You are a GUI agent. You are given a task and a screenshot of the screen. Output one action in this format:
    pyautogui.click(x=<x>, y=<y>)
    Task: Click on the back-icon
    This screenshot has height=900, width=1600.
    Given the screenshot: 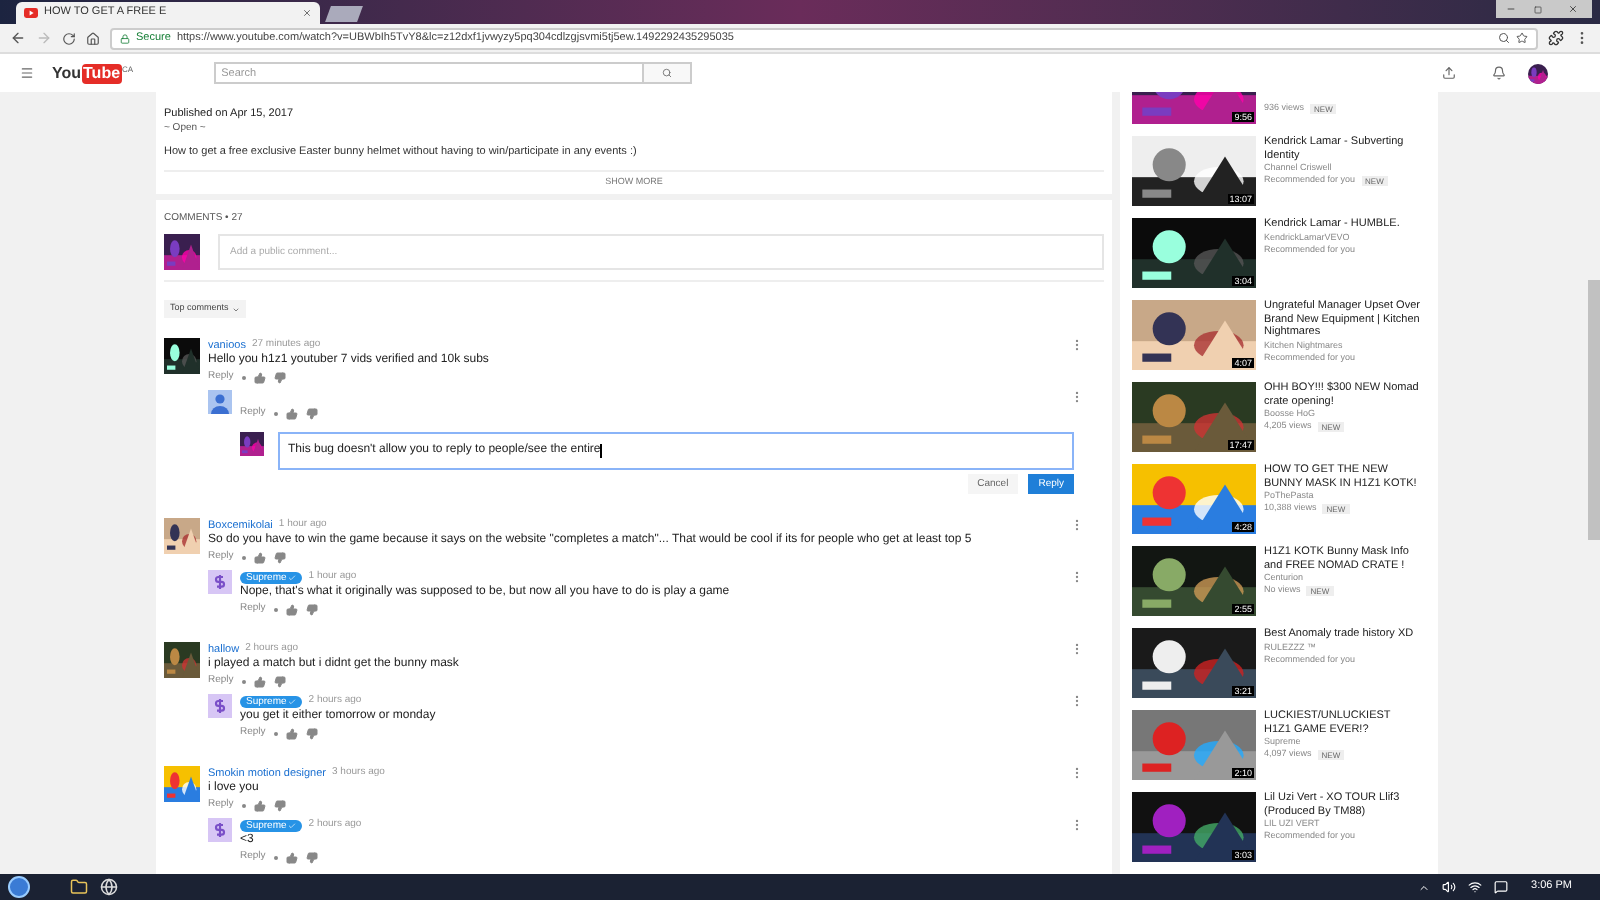 What is the action you would take?
    pyautogui.click(x=18, y=38)
    